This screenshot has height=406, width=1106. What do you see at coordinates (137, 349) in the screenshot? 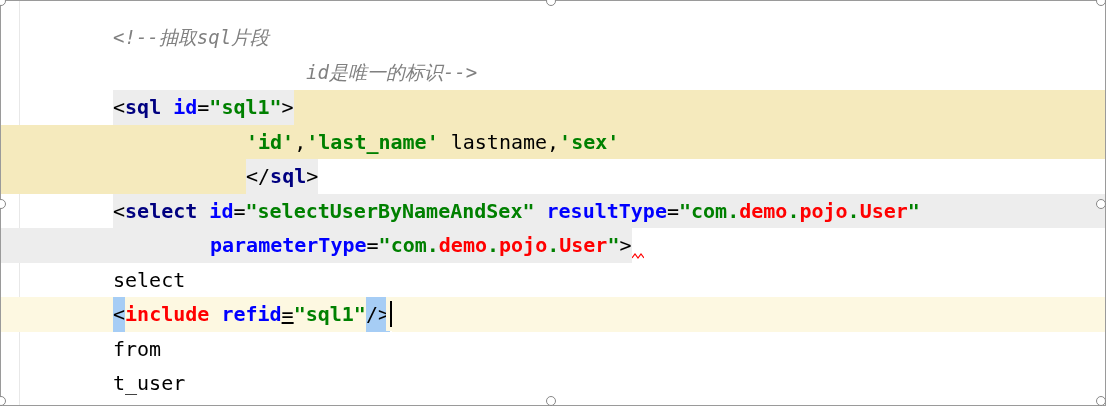
I see `code-line: from` at bounding box center [137, 349].